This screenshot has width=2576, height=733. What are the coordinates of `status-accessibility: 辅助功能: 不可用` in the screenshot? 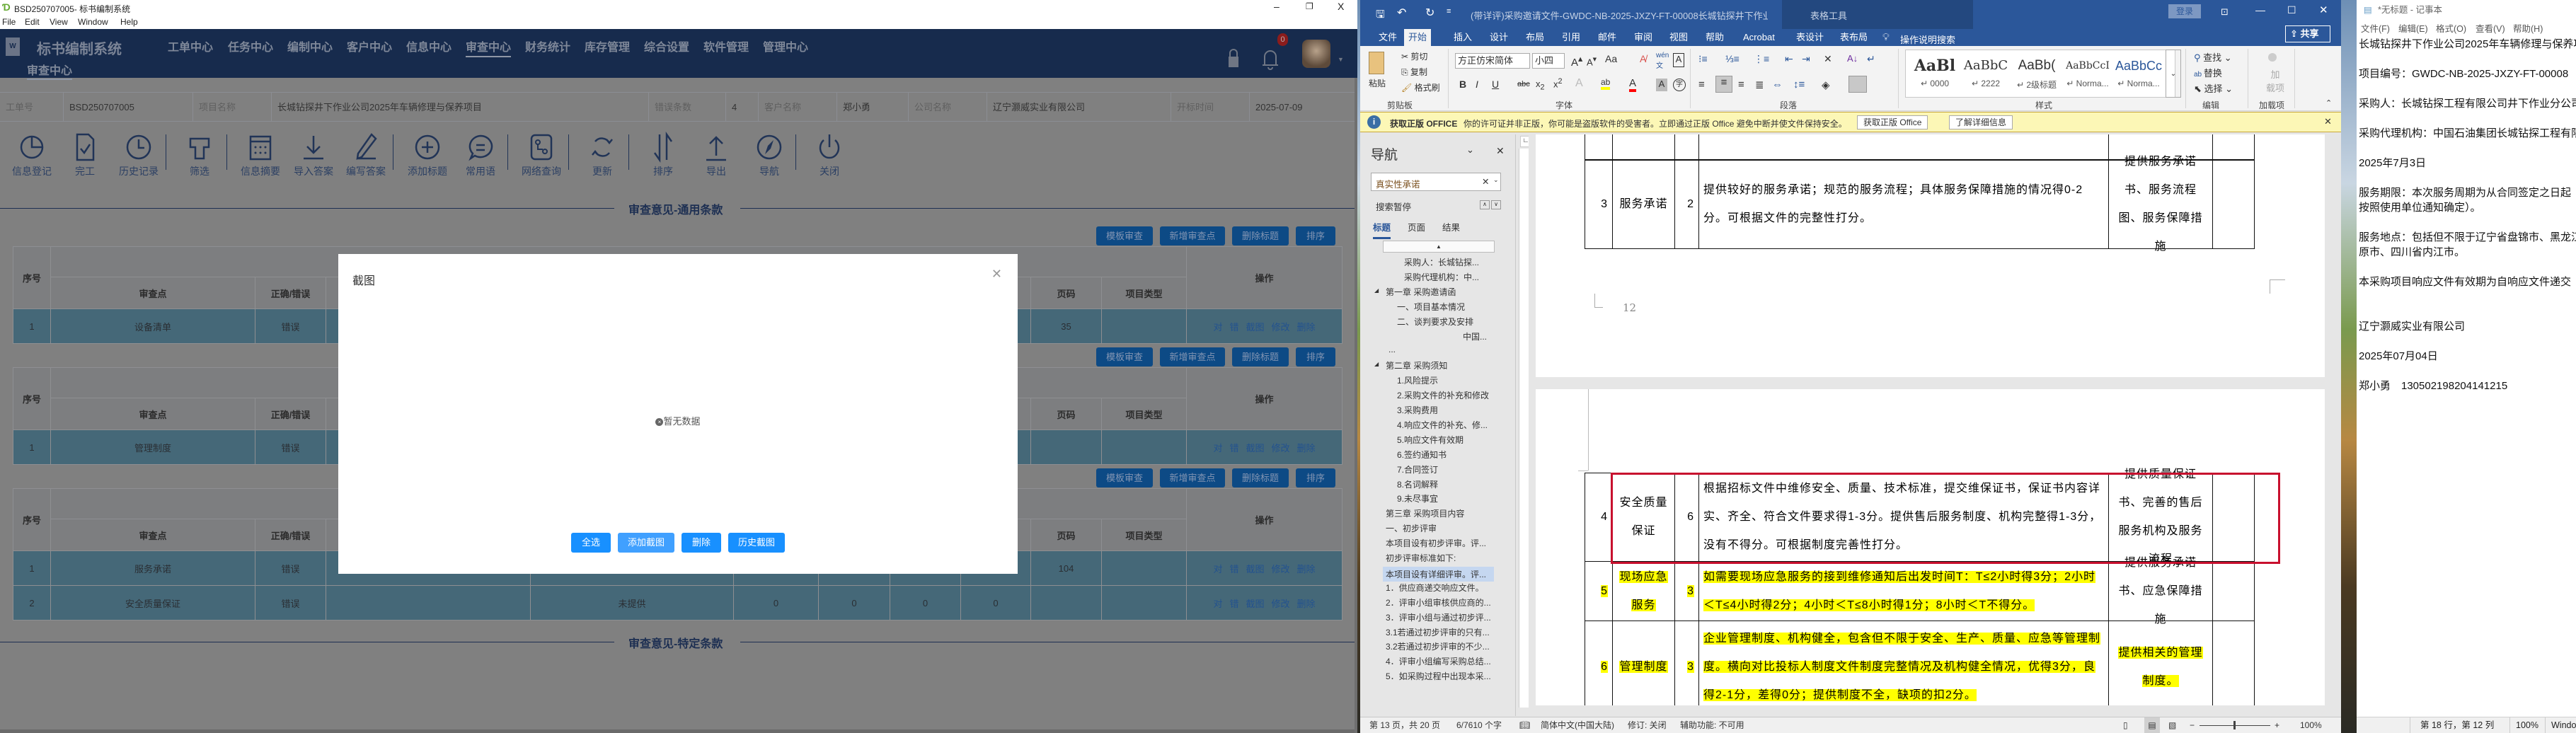 It's located at (1712, 725).